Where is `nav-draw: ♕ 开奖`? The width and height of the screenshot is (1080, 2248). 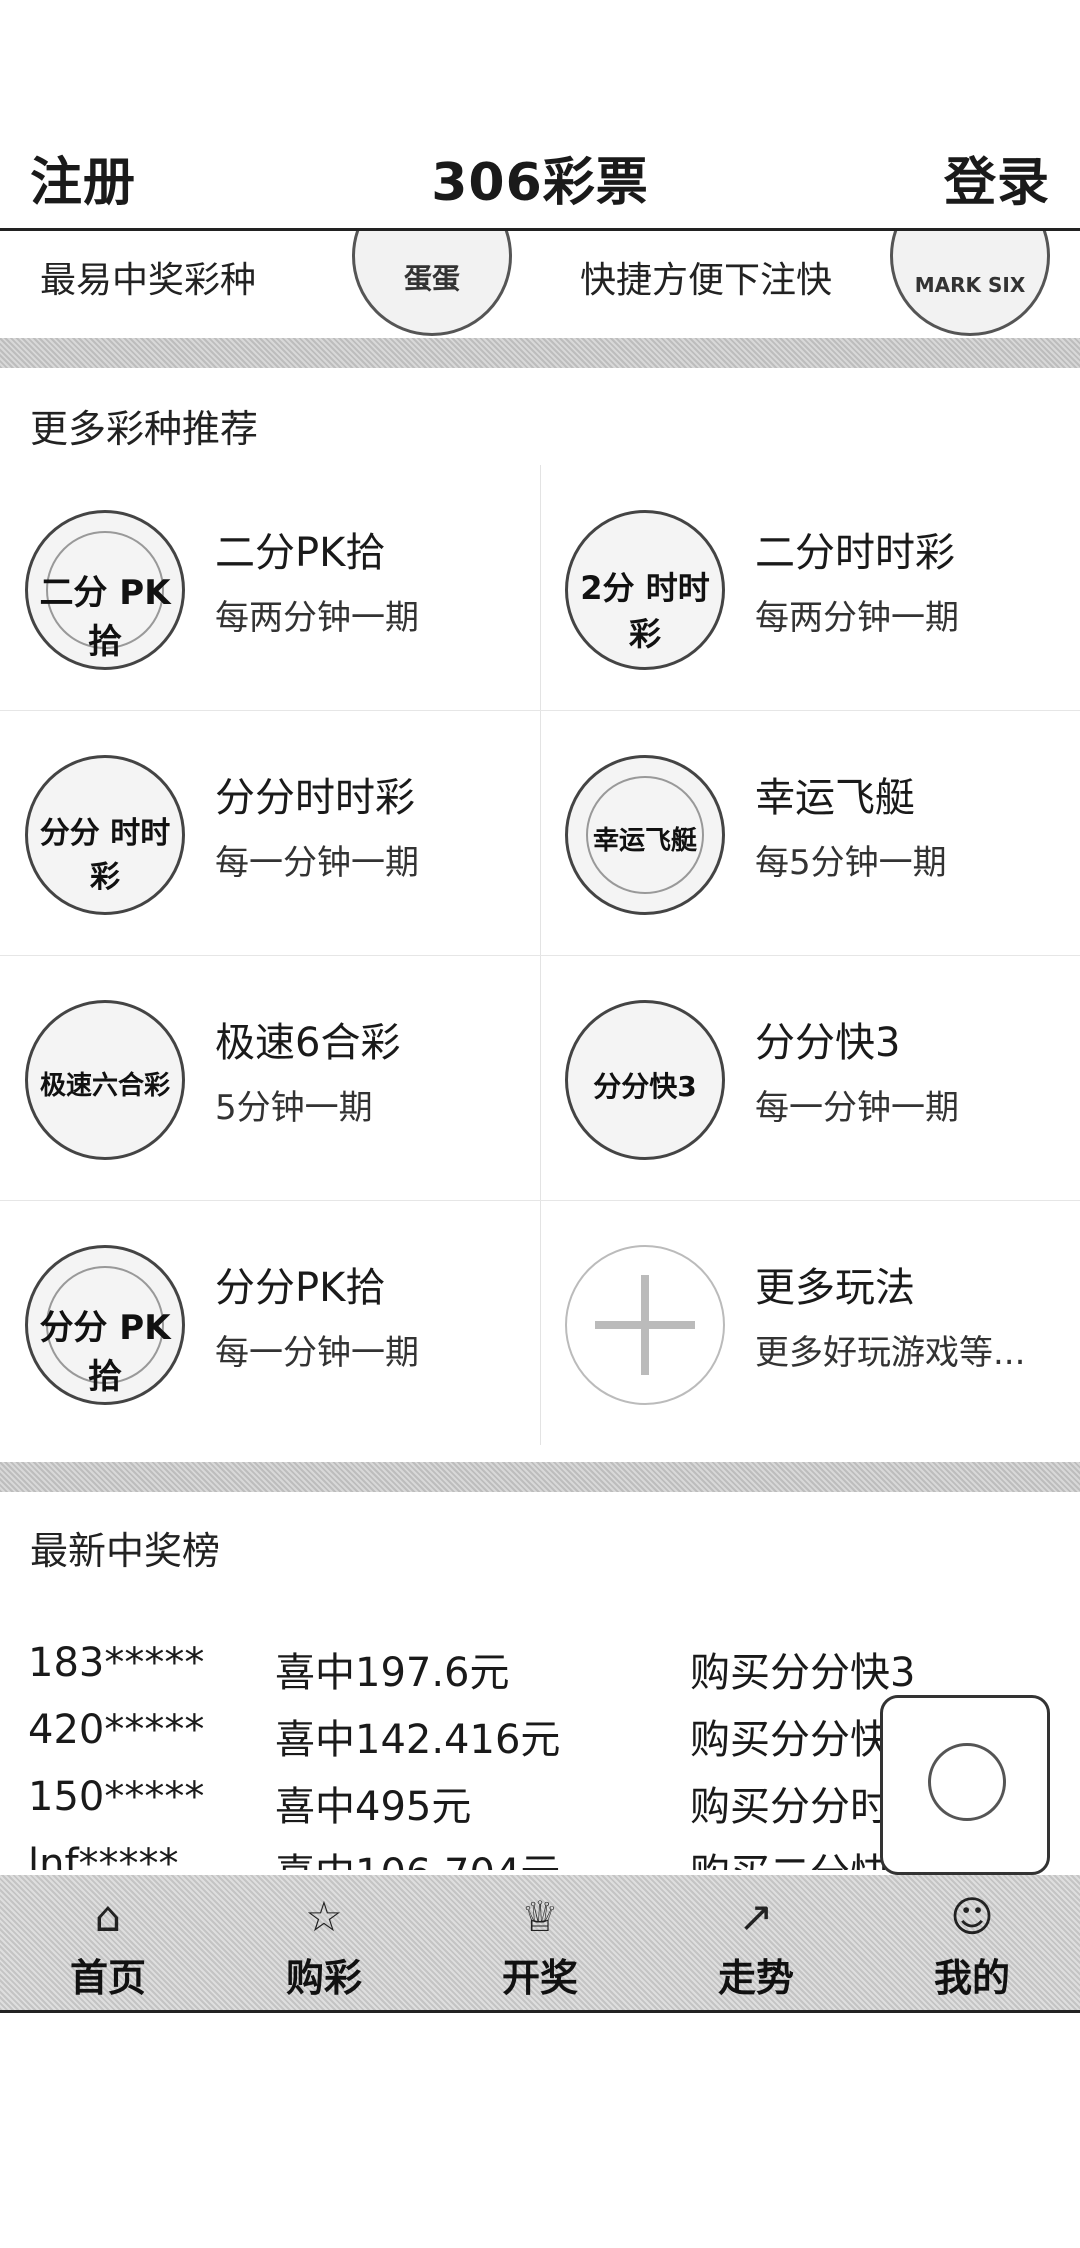 nav-draw: ♕ 开奖 is located at coordinates (540, 1942).